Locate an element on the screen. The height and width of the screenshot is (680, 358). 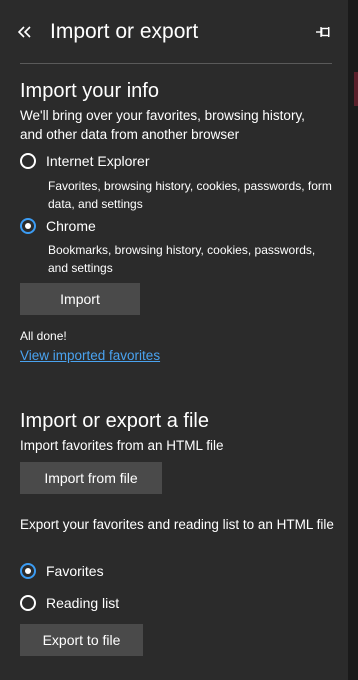
pin-icon is located at coordinates (323, 32).